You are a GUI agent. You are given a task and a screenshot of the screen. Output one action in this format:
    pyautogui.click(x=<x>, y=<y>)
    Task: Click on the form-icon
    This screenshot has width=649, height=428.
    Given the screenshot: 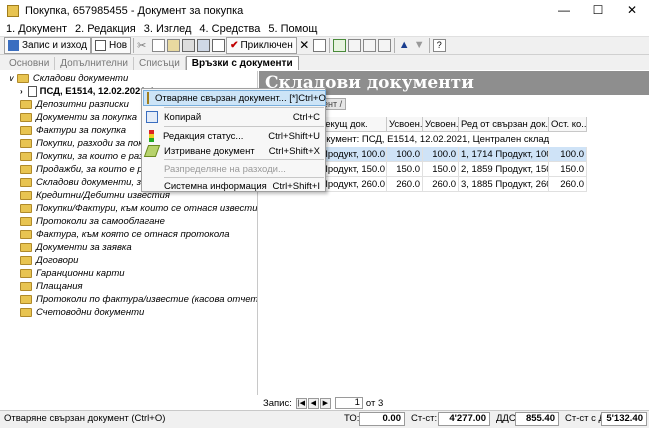 What is the action you would take?
    pyautogui.click(x=369, y=45)
    